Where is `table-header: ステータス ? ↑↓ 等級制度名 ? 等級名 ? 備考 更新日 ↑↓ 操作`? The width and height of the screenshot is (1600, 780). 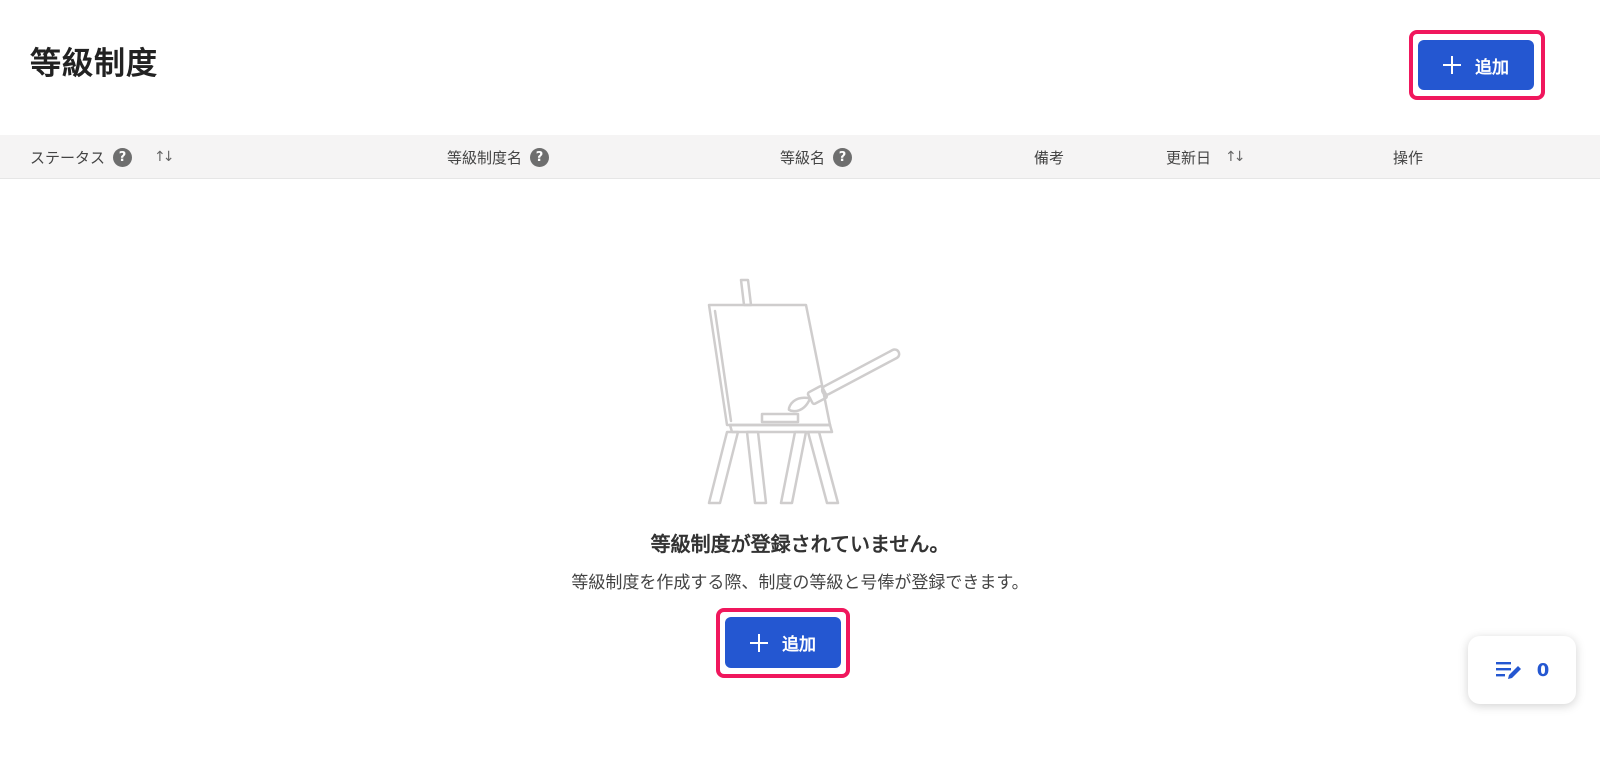 table-header: ステータス ? ↑↓ 等級制度名 ? 等級名 ? 備考 更新日 ↑↓ 操作 is located at coordinates (800, 157).